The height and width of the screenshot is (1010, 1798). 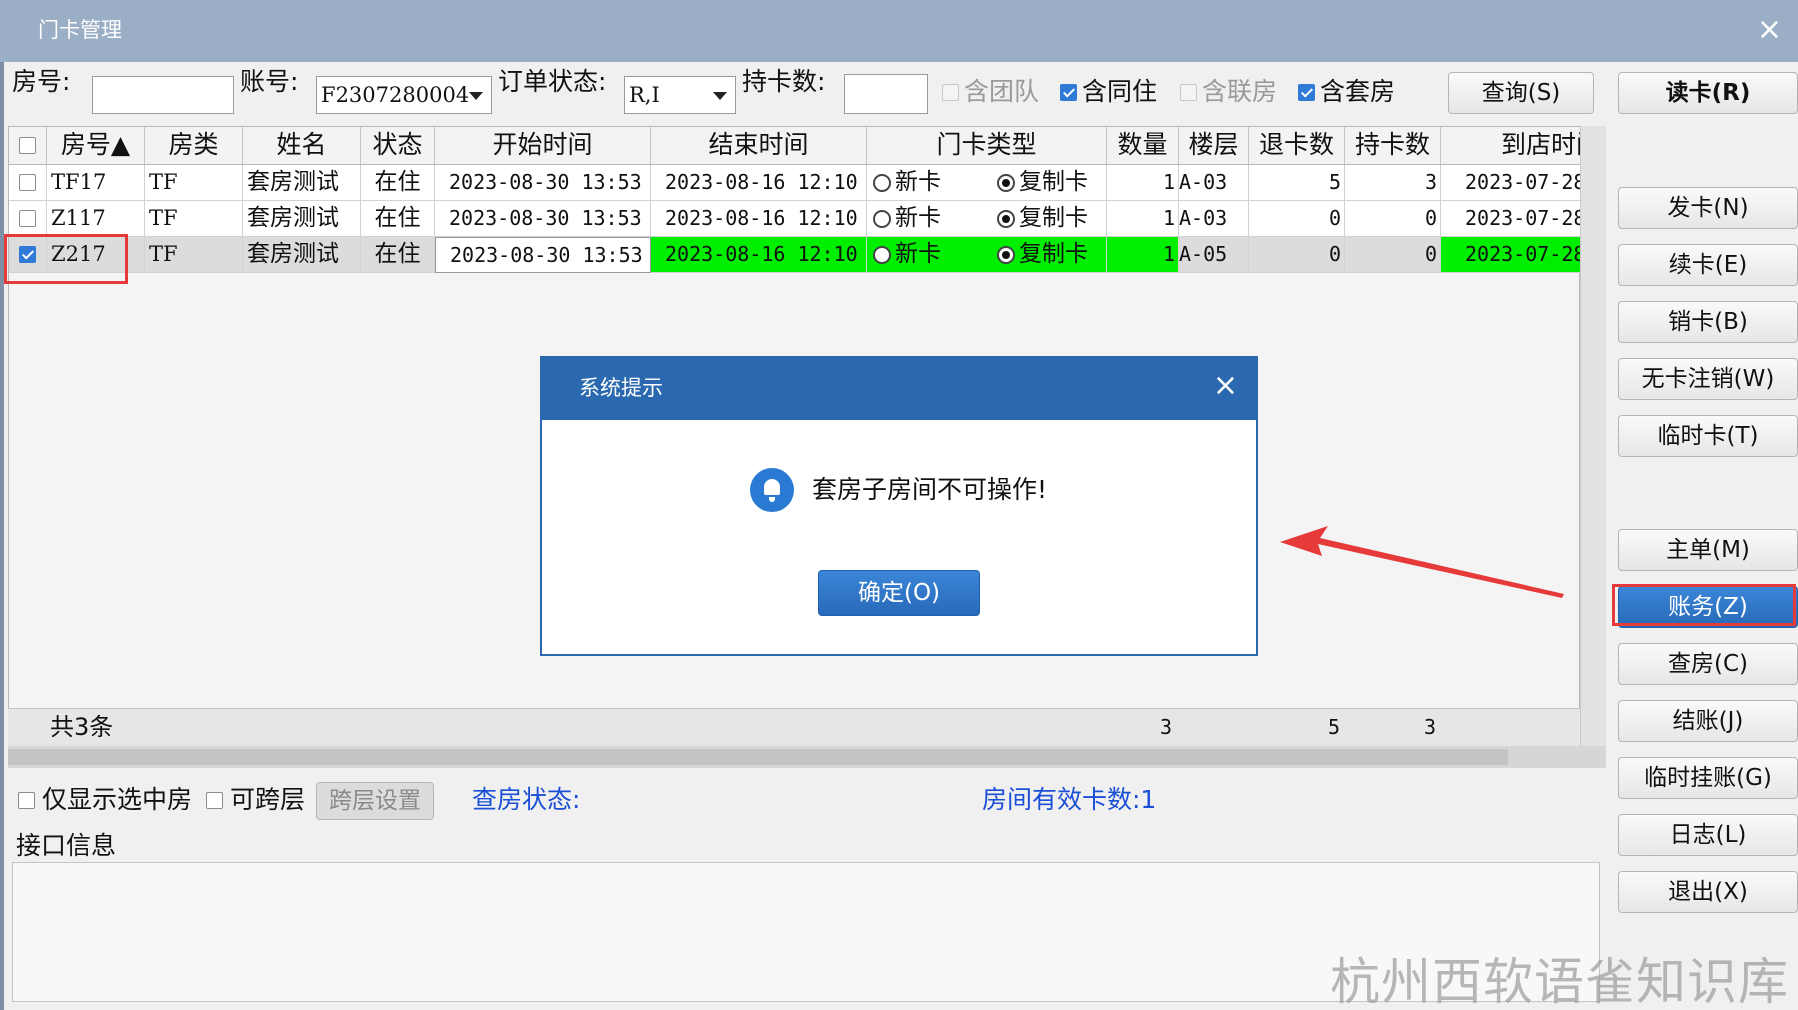 What do you see at coordinates (194, 146) in the screenshot?
I see `header-room-type: 房类` at bounding box center [194, 146].